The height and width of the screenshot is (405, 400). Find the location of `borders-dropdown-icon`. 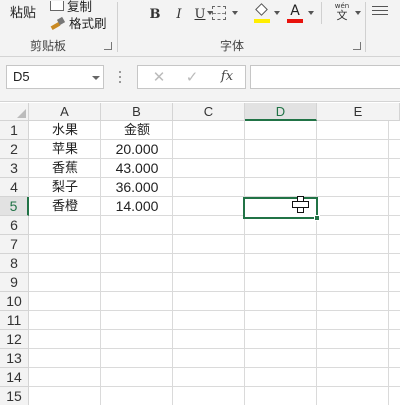

borders-dropdown-icon is located at coordinates (235, 13).